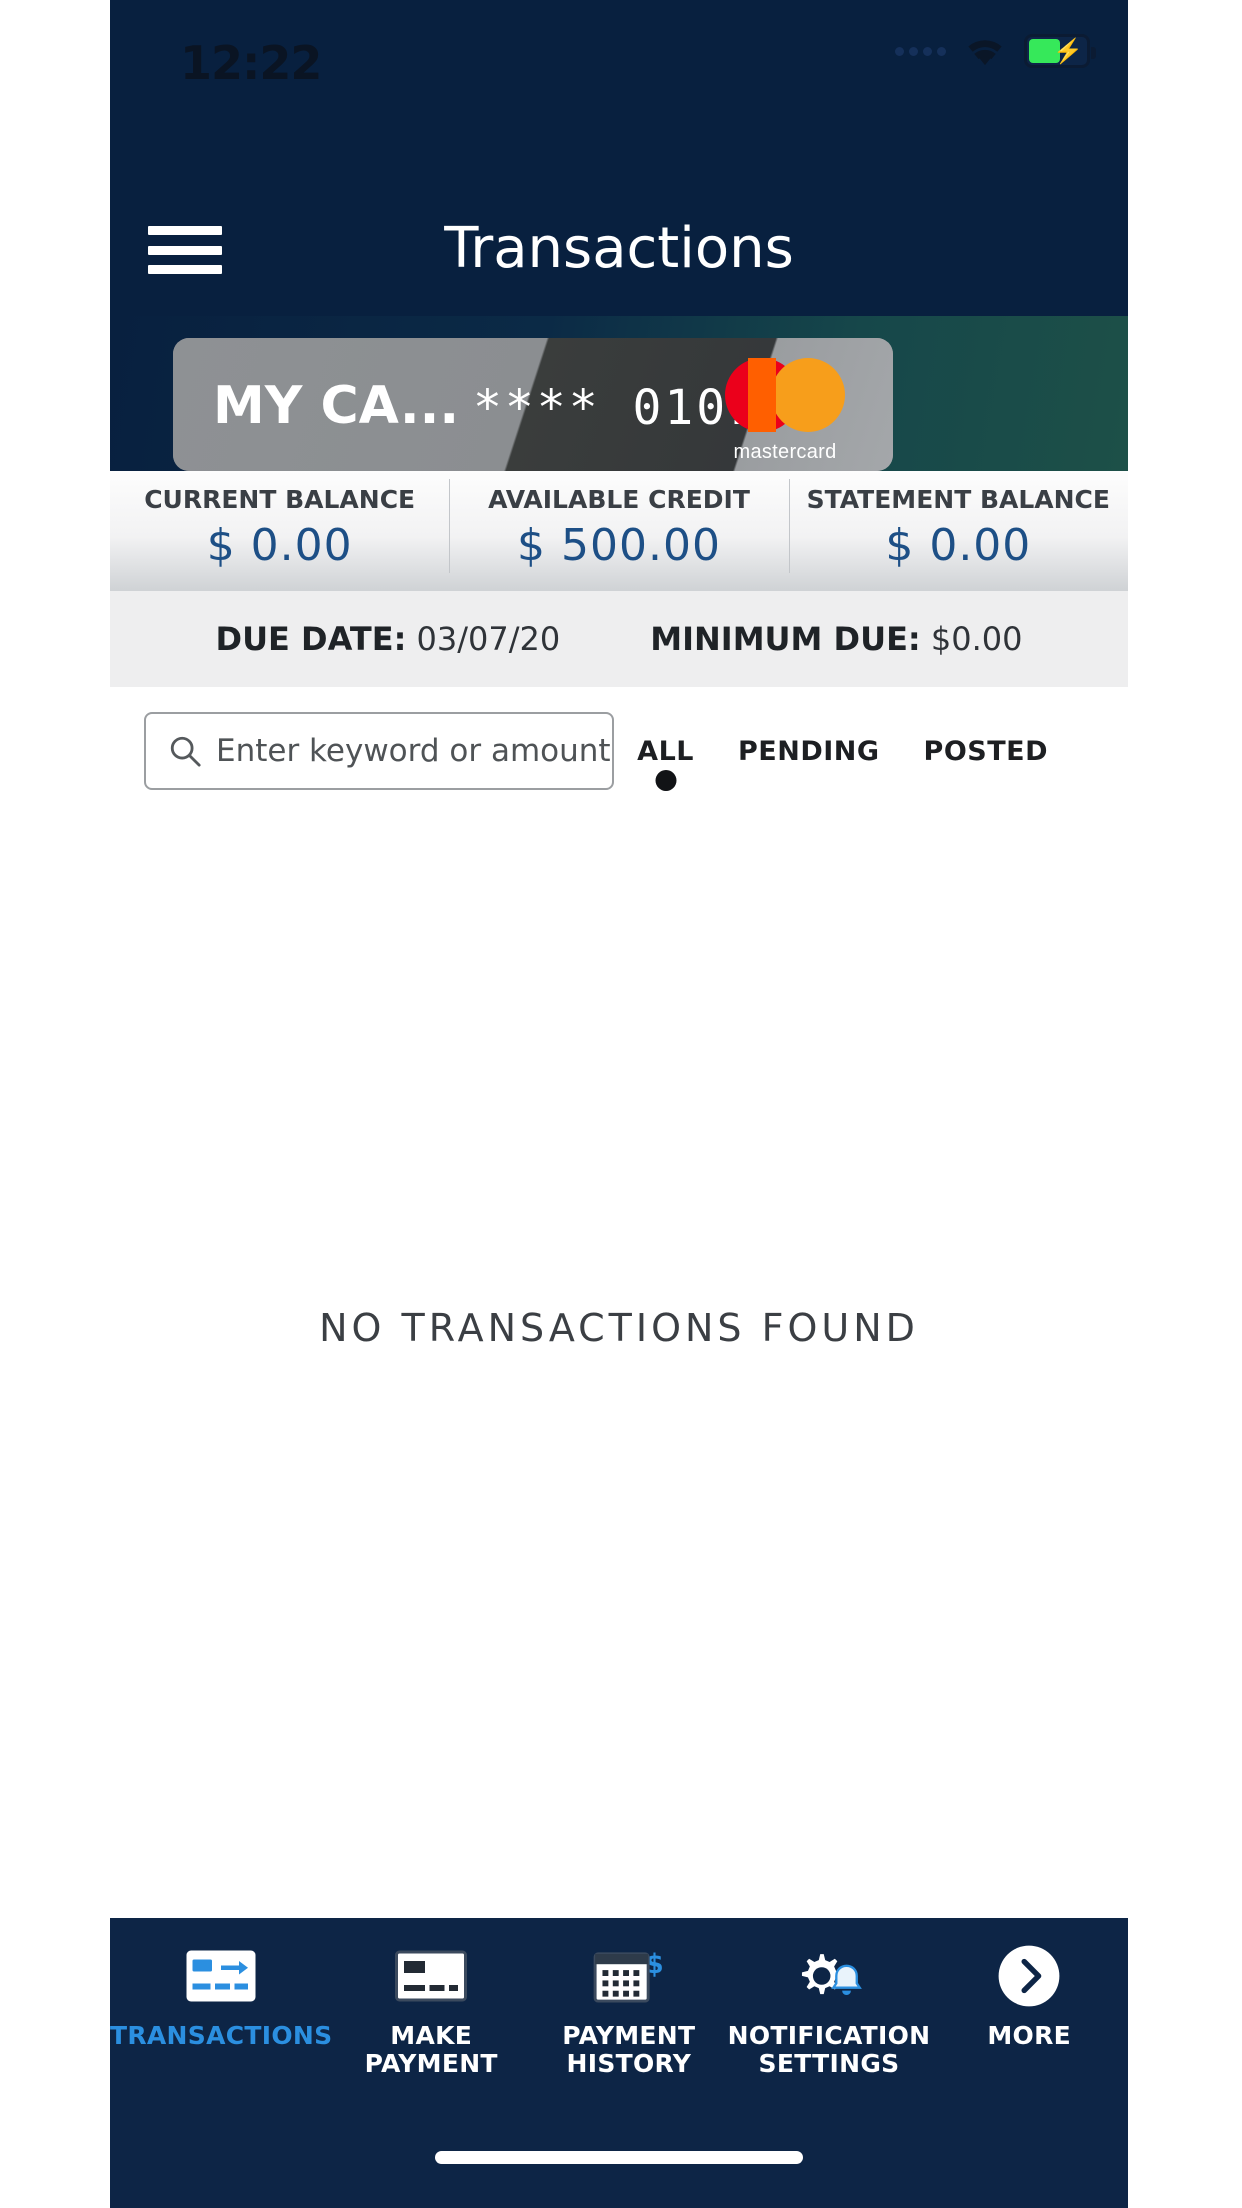  Describe the element at coordinates (976, 639) in the screenshot. I see `minimum-due-value: $0.00` at that location.